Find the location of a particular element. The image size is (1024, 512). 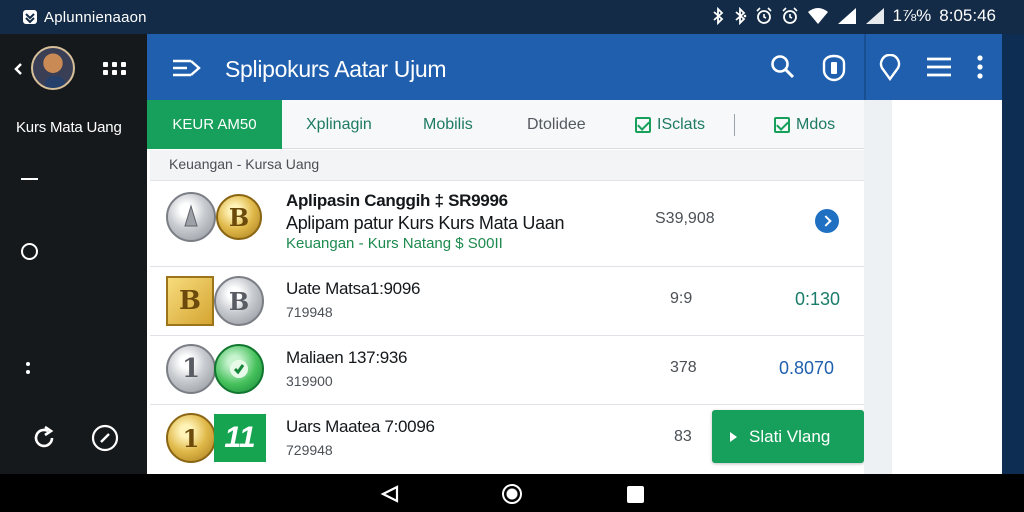

tab-dtolidee: Dtolidee is located at coordinates (556, 124).